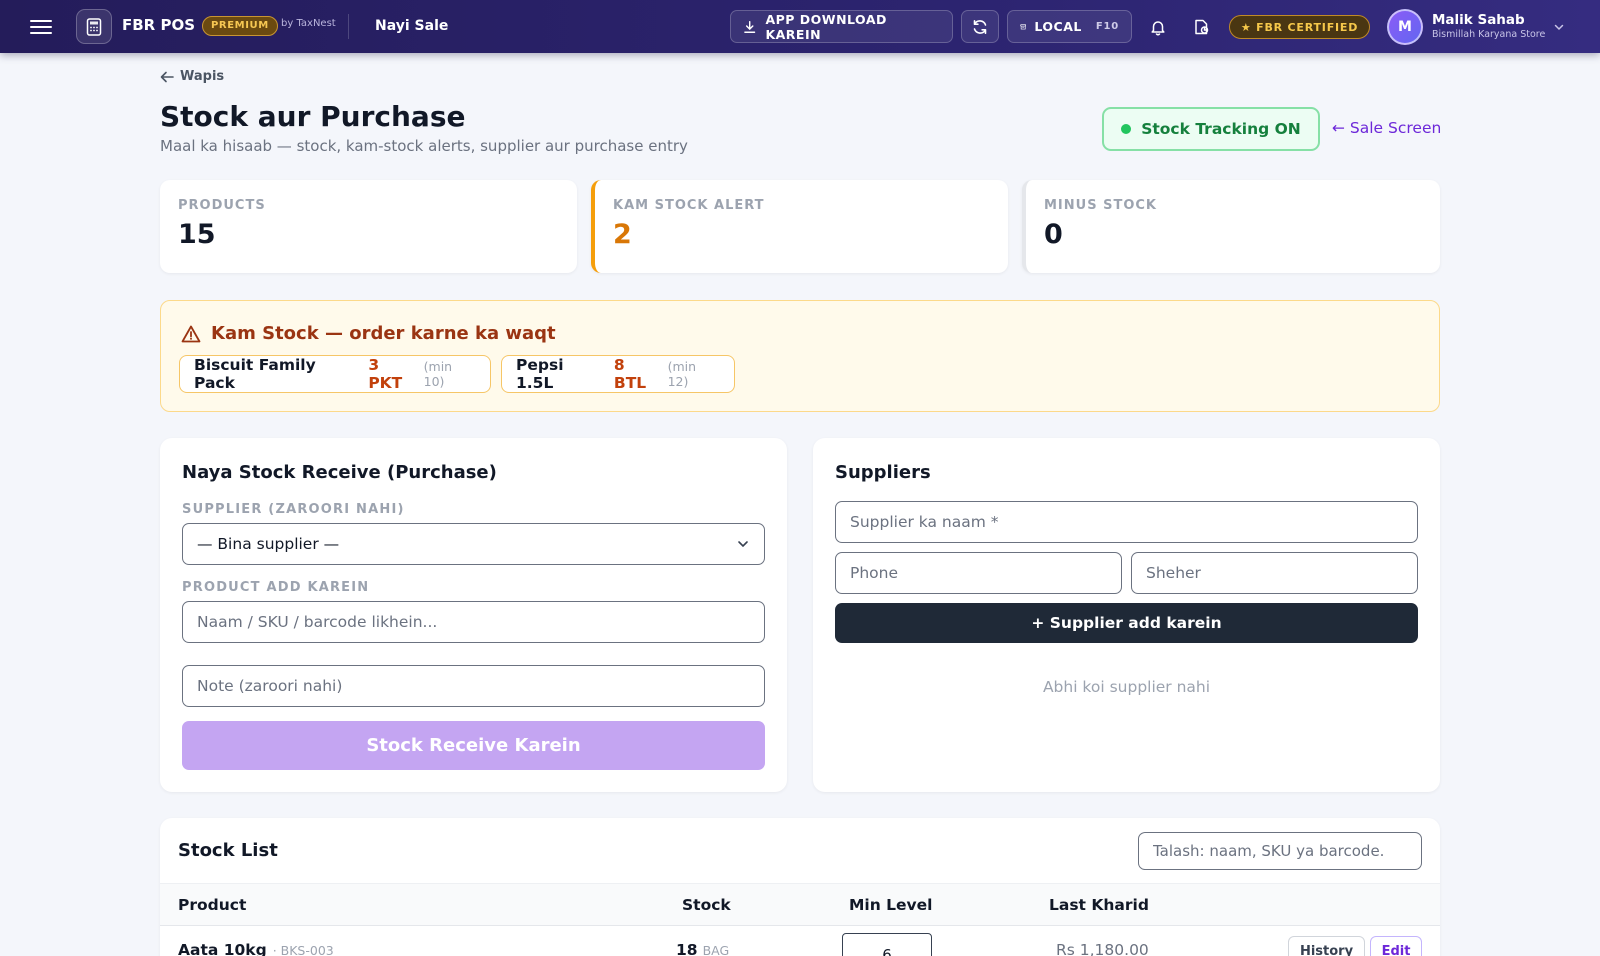  I want to click on local-mode-button: LOCAL F10, so click(1069, 26).